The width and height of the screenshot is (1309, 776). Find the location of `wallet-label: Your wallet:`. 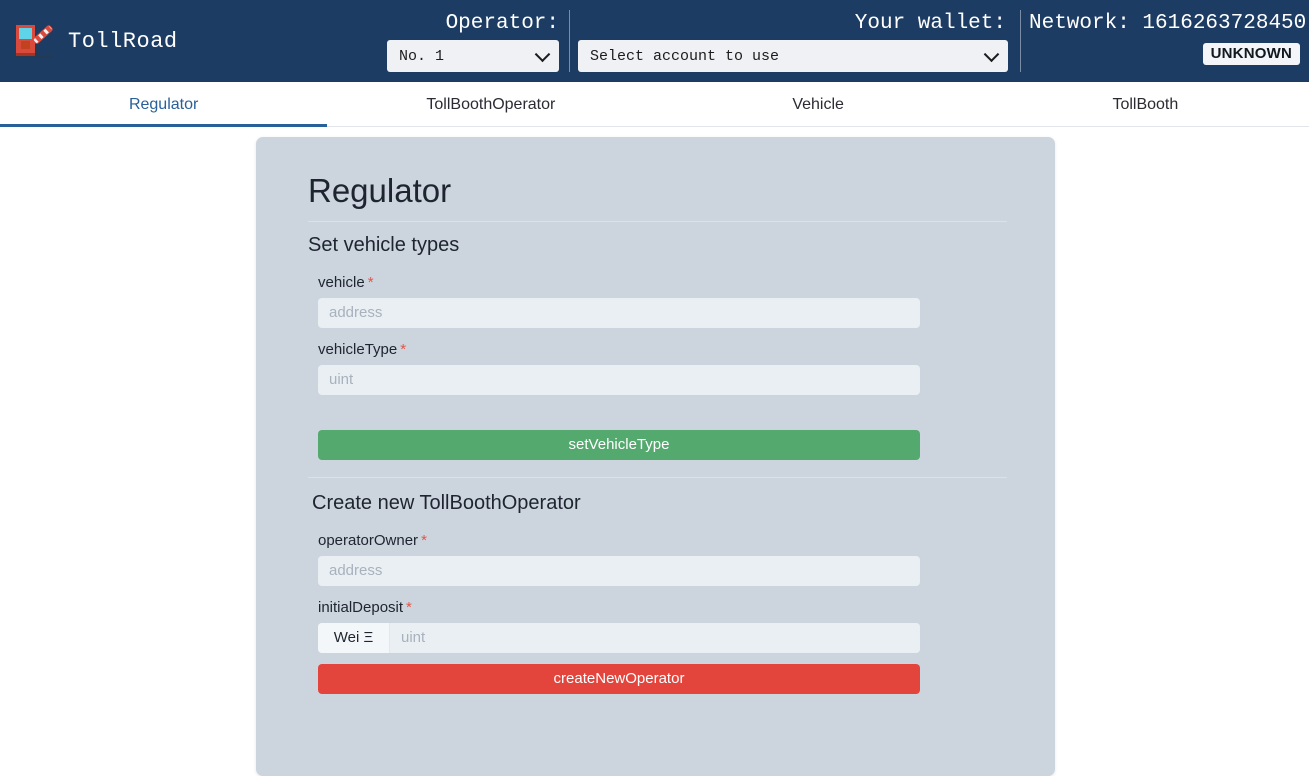

wallet-label: Your wallet: is located at coordinates (930, 23).